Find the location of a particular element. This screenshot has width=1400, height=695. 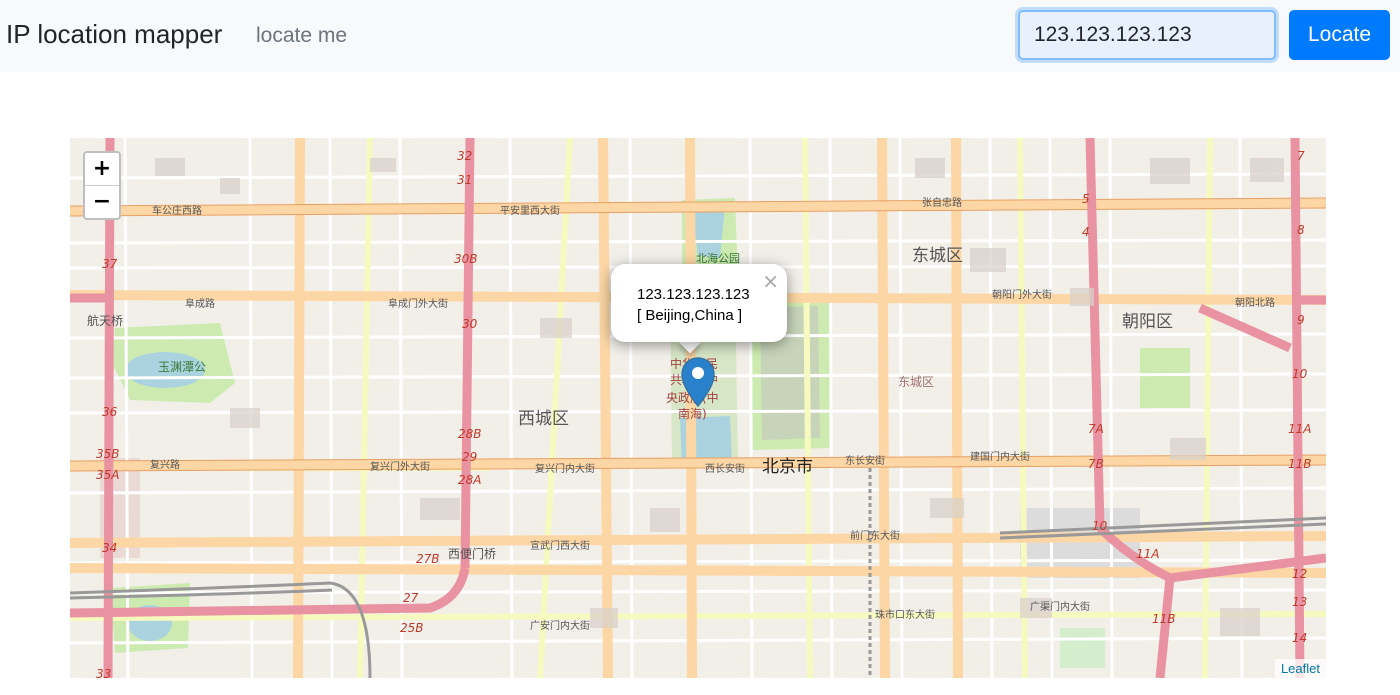

label-dongcheng: 东城区 is located at coordinates (937, 256).